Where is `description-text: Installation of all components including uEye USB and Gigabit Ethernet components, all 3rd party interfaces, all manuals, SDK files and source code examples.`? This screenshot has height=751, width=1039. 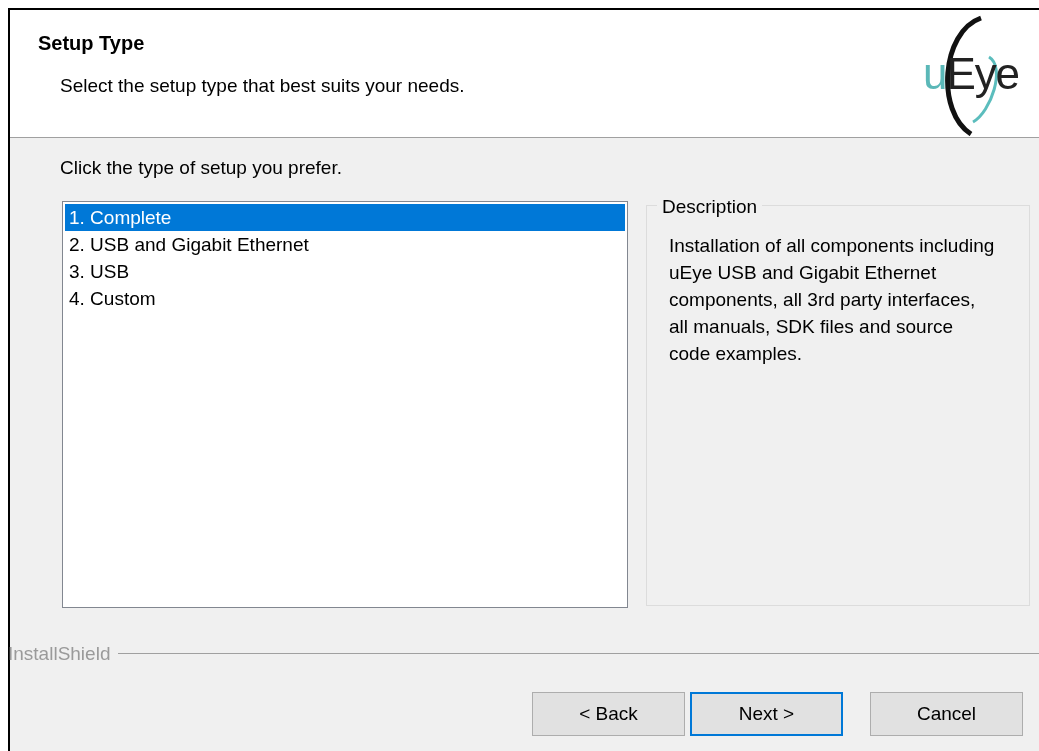
description-text: Installation of all components including uEye USB and Gigabit Ethernet components, all 3rd party interfaces, all manuals, SDK files and source code examples. is located at coordinates (832, 299).